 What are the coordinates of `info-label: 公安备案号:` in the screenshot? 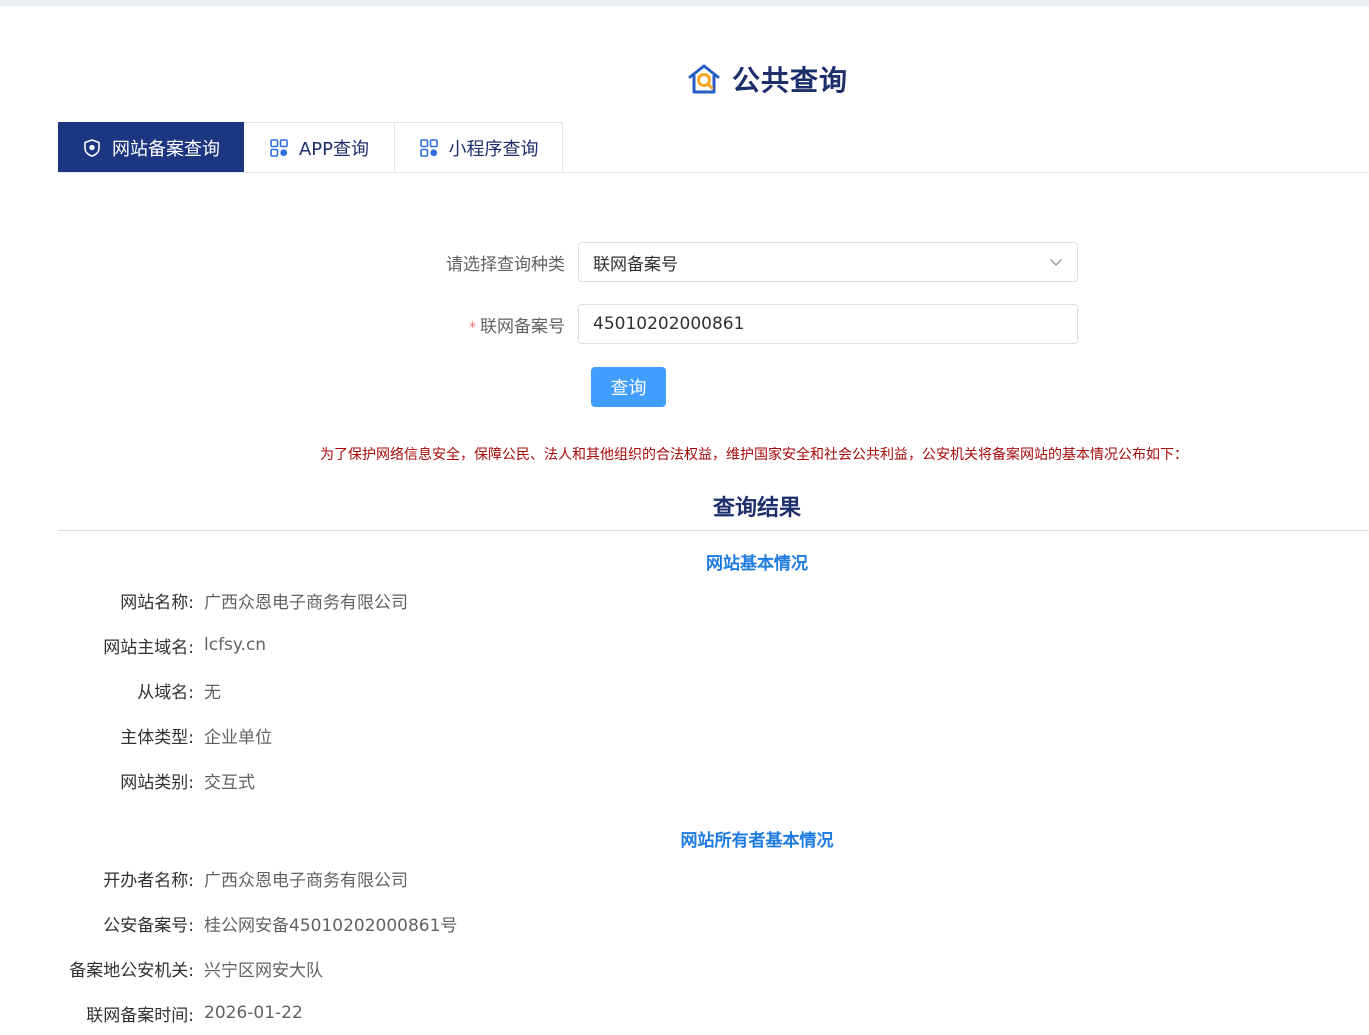 It's located at (148, 925).